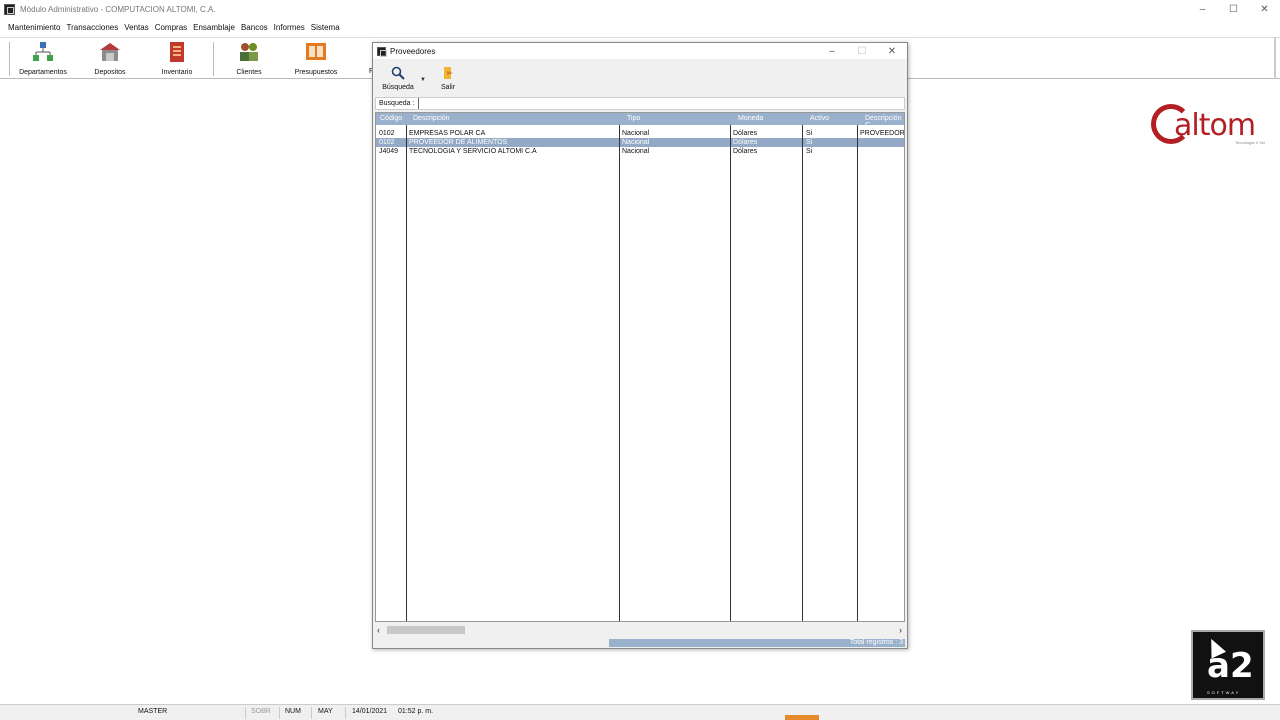  Describe the element at coordinates (1250, 142) in the screenshot. I see `logo-tagline: Tecnología X Ser` at that location.